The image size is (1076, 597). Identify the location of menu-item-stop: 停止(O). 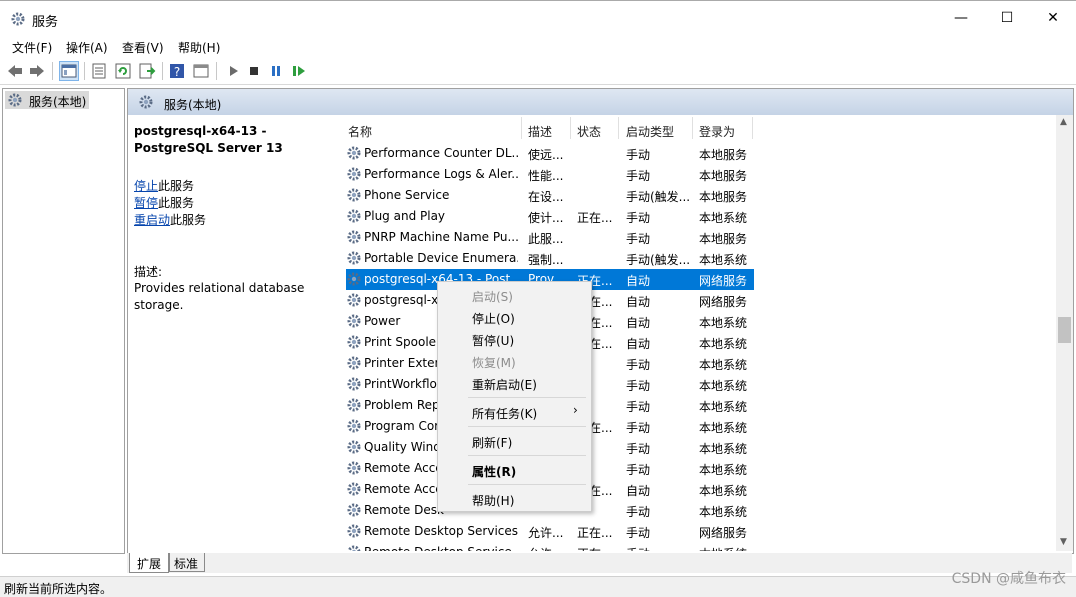
(493, 318).